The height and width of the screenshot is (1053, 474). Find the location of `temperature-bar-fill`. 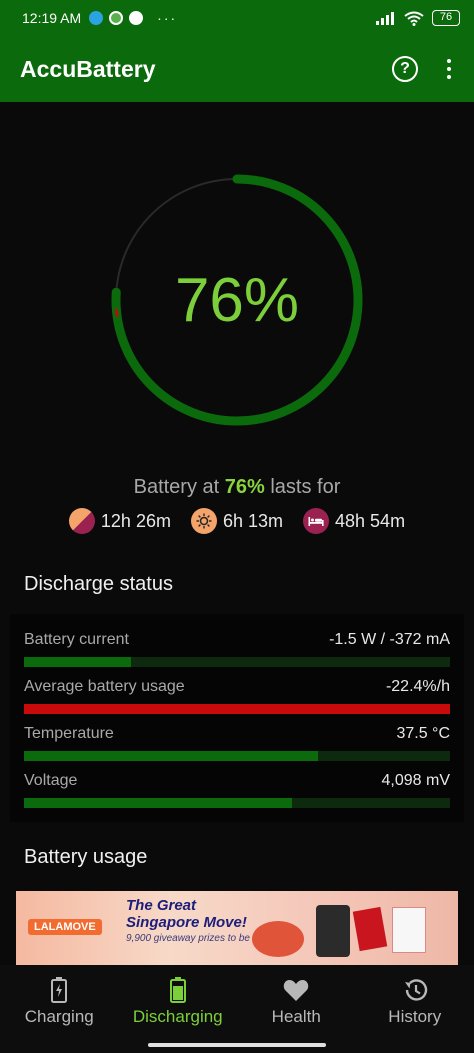

temperature-bar-fill is located at coordinates (171, 756).